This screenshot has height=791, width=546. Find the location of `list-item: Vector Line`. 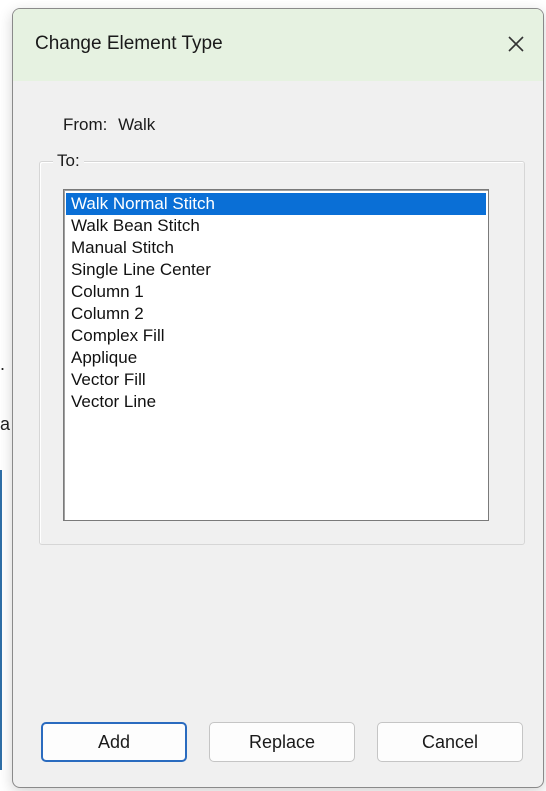

list-item: Vector Line is located at coordinates (276, 402).